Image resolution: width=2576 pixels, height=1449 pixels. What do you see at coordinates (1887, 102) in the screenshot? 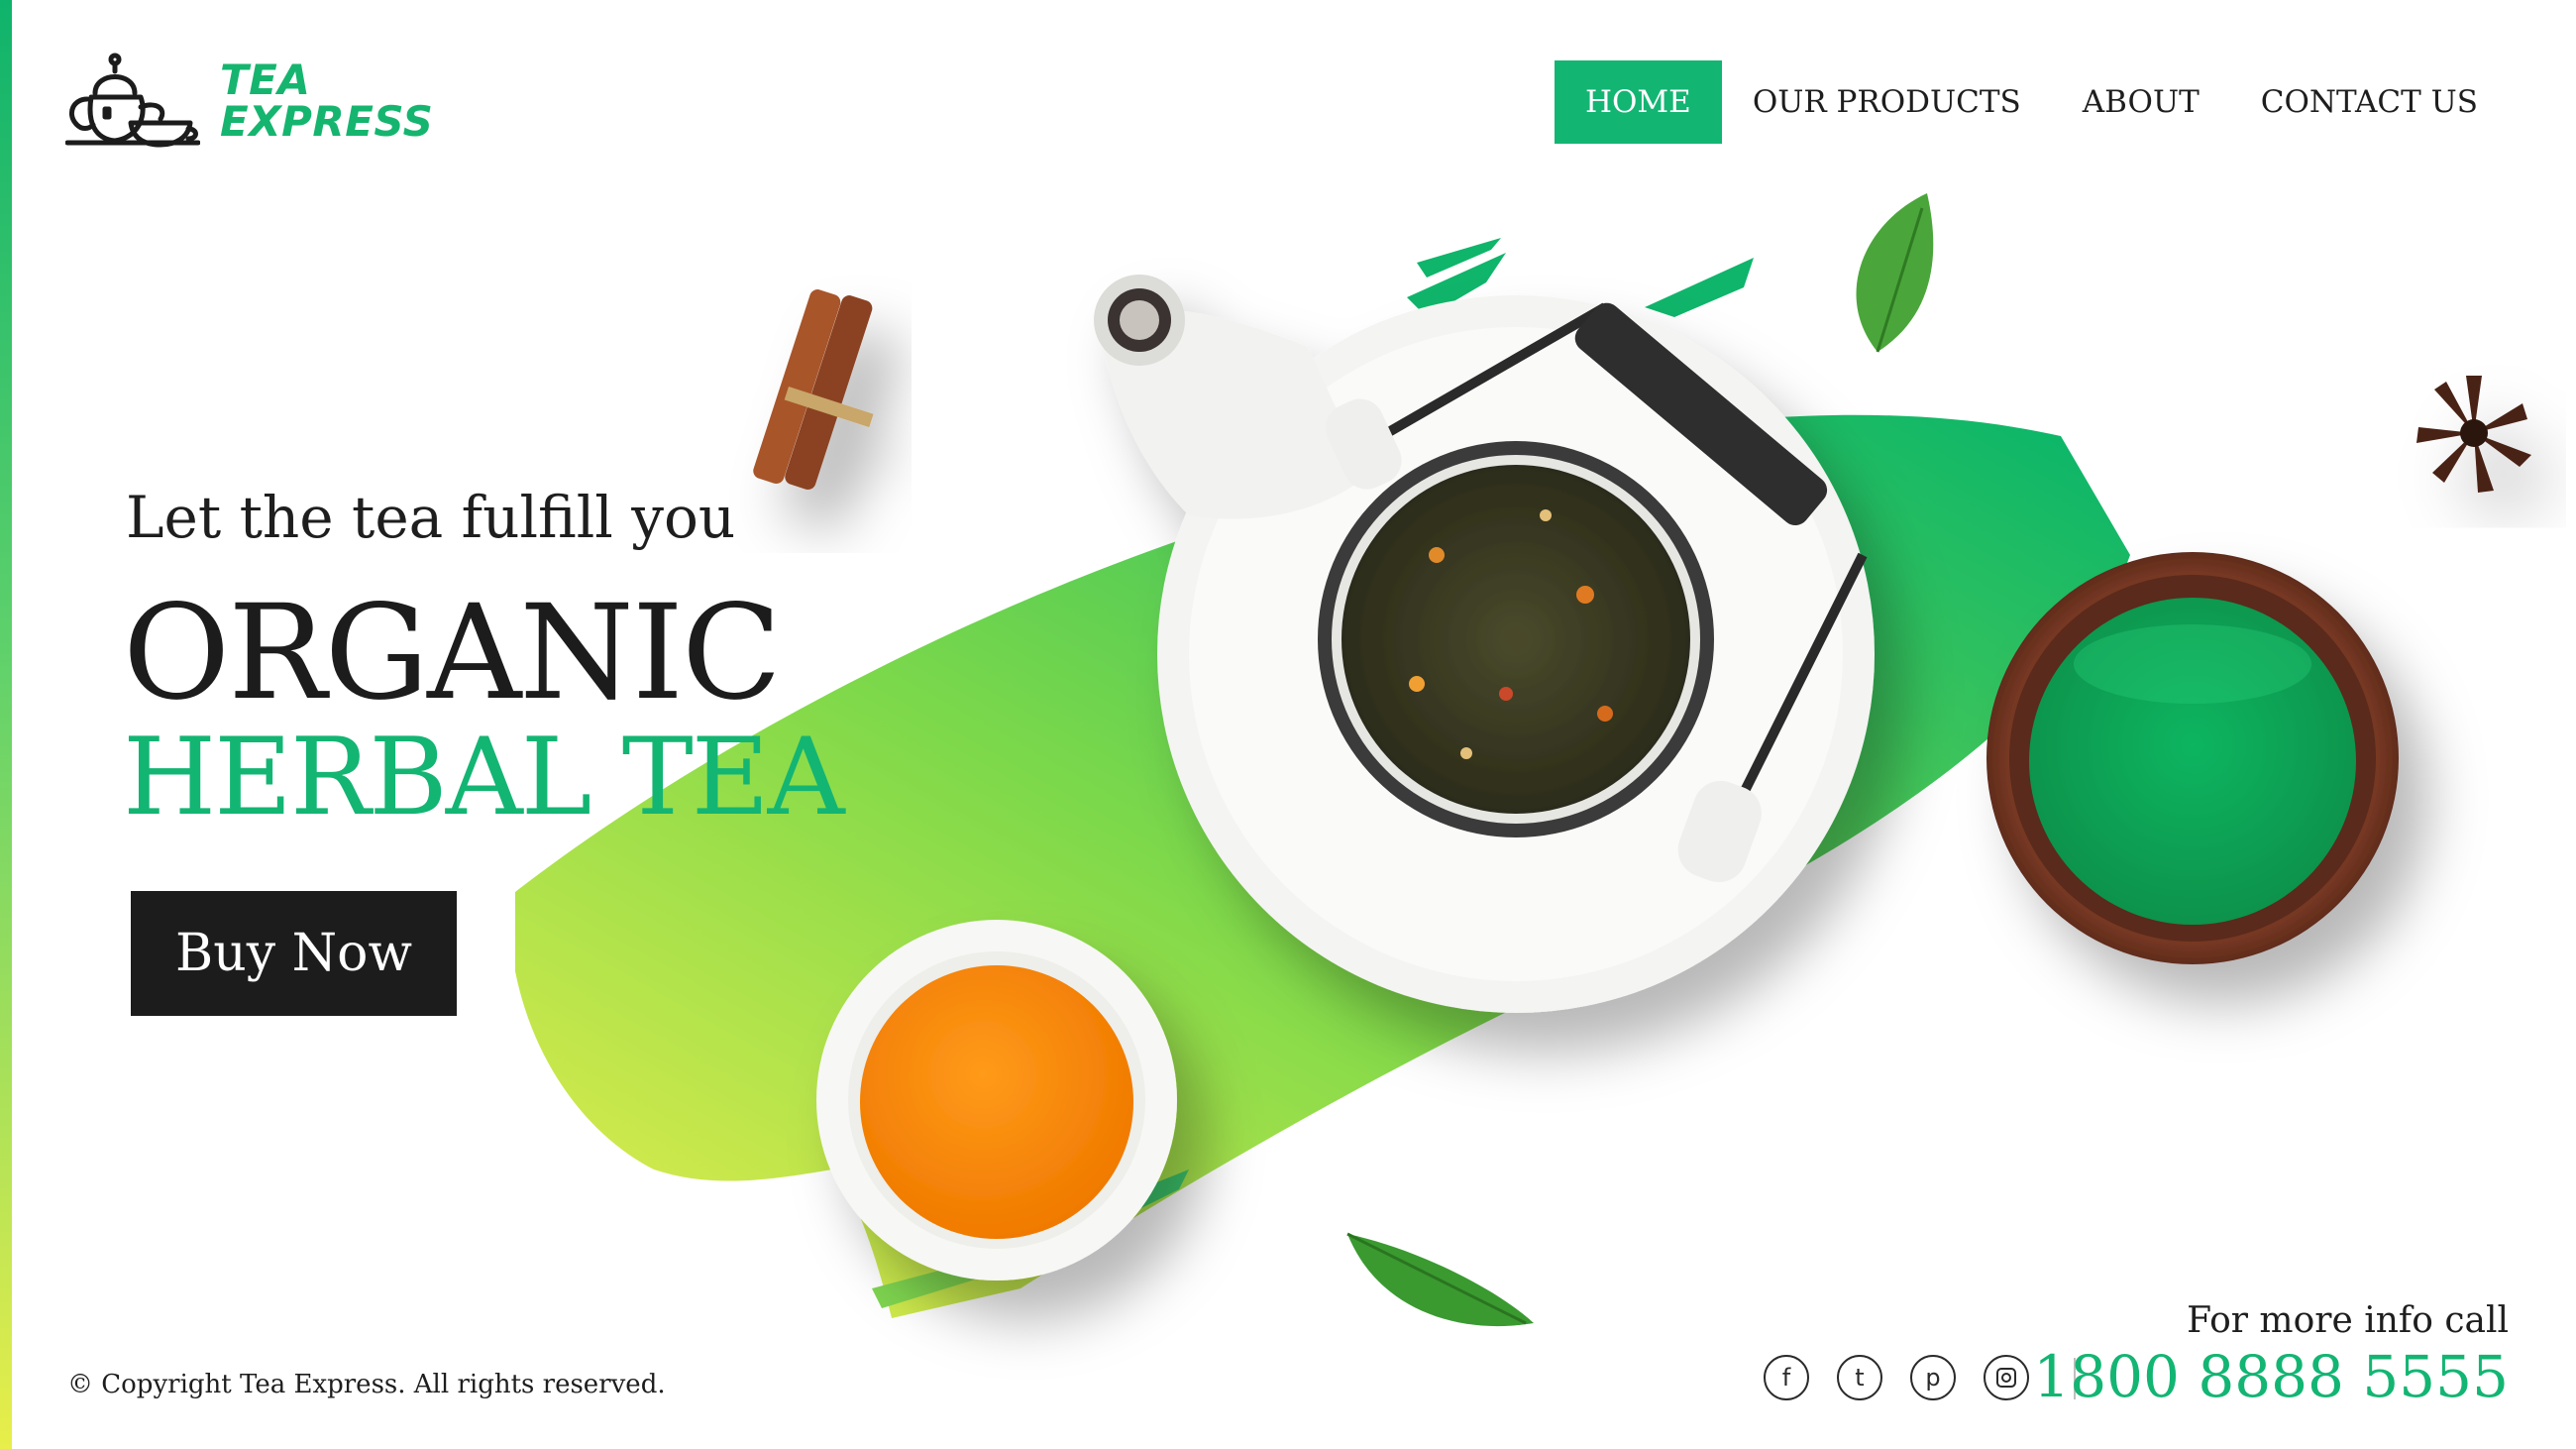
I see `nav-our-products: OUR PRODUCTS` at bounding box center [1887, 102].